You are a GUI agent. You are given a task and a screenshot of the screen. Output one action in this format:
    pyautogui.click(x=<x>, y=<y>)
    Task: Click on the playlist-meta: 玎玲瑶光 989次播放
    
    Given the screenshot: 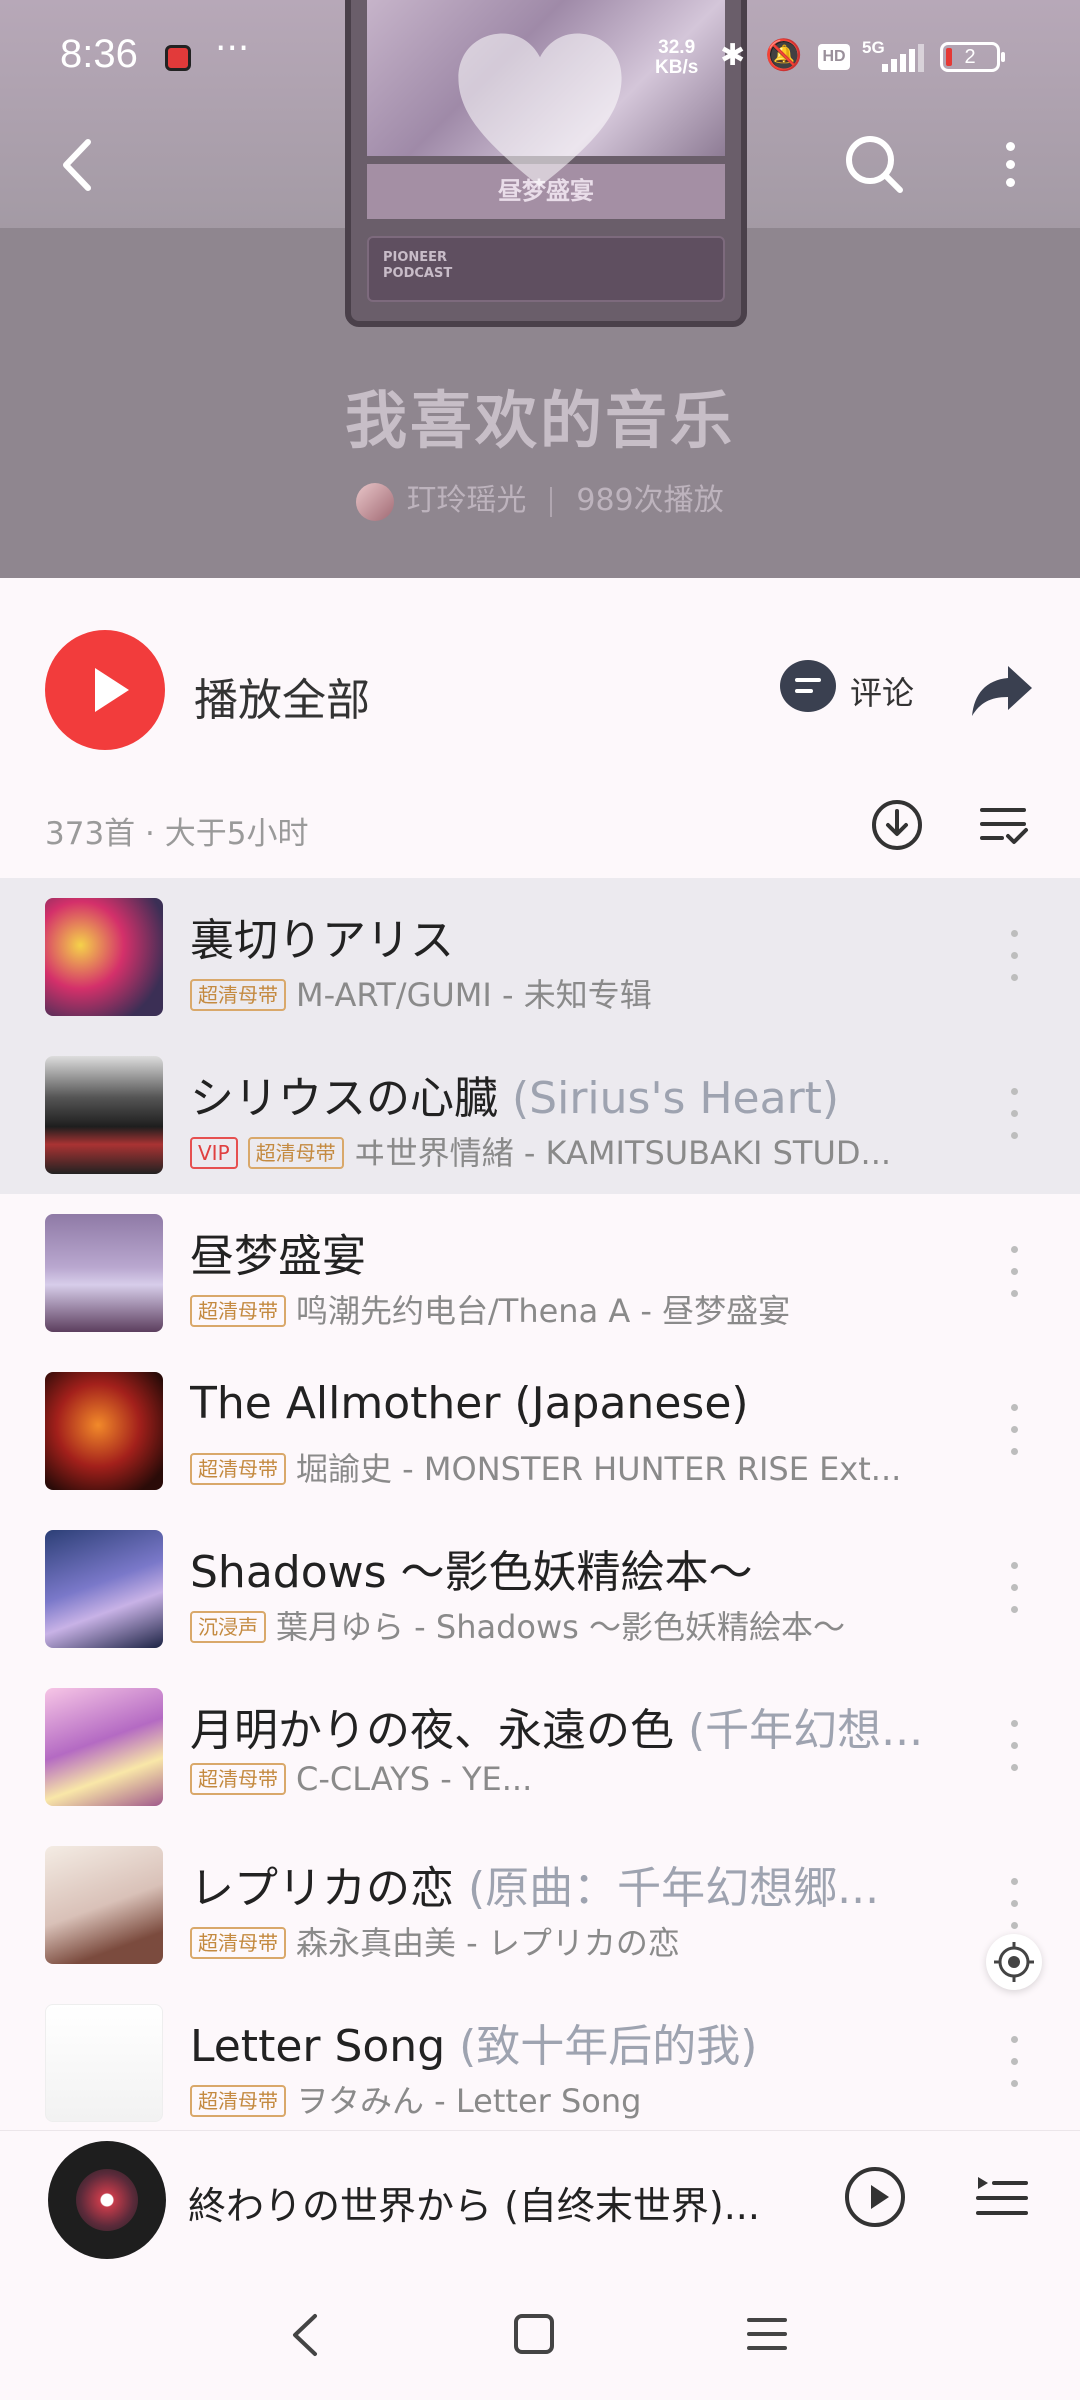 What is the action you would take?
    pyautogui.click(x=540, y=498)
    